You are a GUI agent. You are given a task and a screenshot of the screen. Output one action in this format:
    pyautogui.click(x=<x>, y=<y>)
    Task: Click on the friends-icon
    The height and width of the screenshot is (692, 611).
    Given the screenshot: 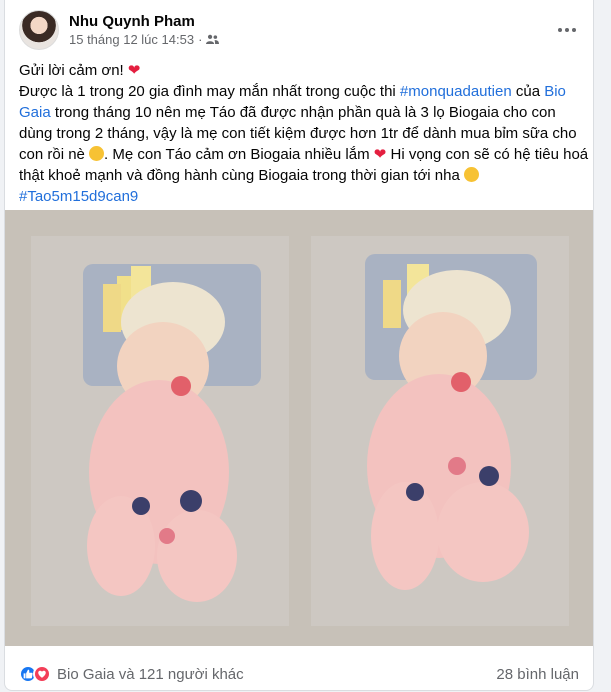 What is the action you would take?
    pyautogui.click(x=213, y=39)
    